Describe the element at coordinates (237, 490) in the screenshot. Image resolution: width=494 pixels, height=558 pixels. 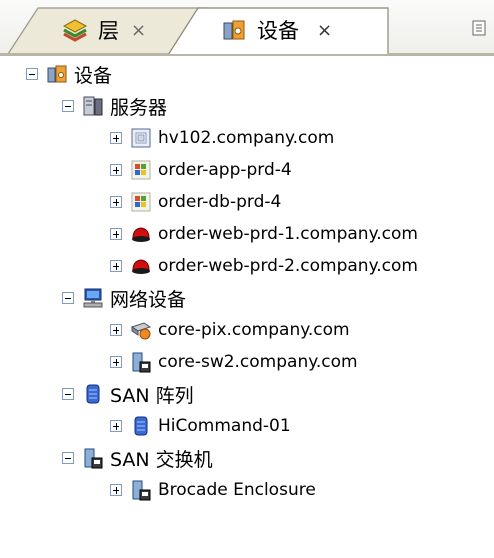
I see `tree-node-label: Brocade Enclosure` at that location.